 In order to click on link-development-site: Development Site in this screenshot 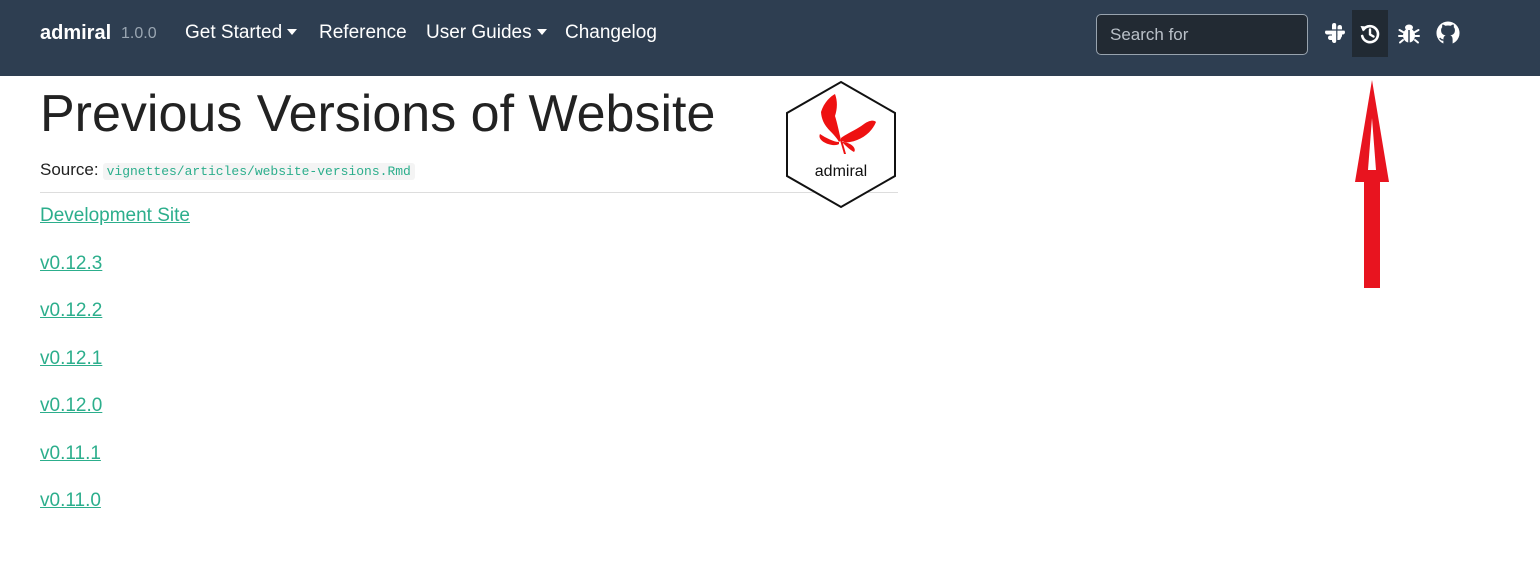, I will do `click(115, 216)`.